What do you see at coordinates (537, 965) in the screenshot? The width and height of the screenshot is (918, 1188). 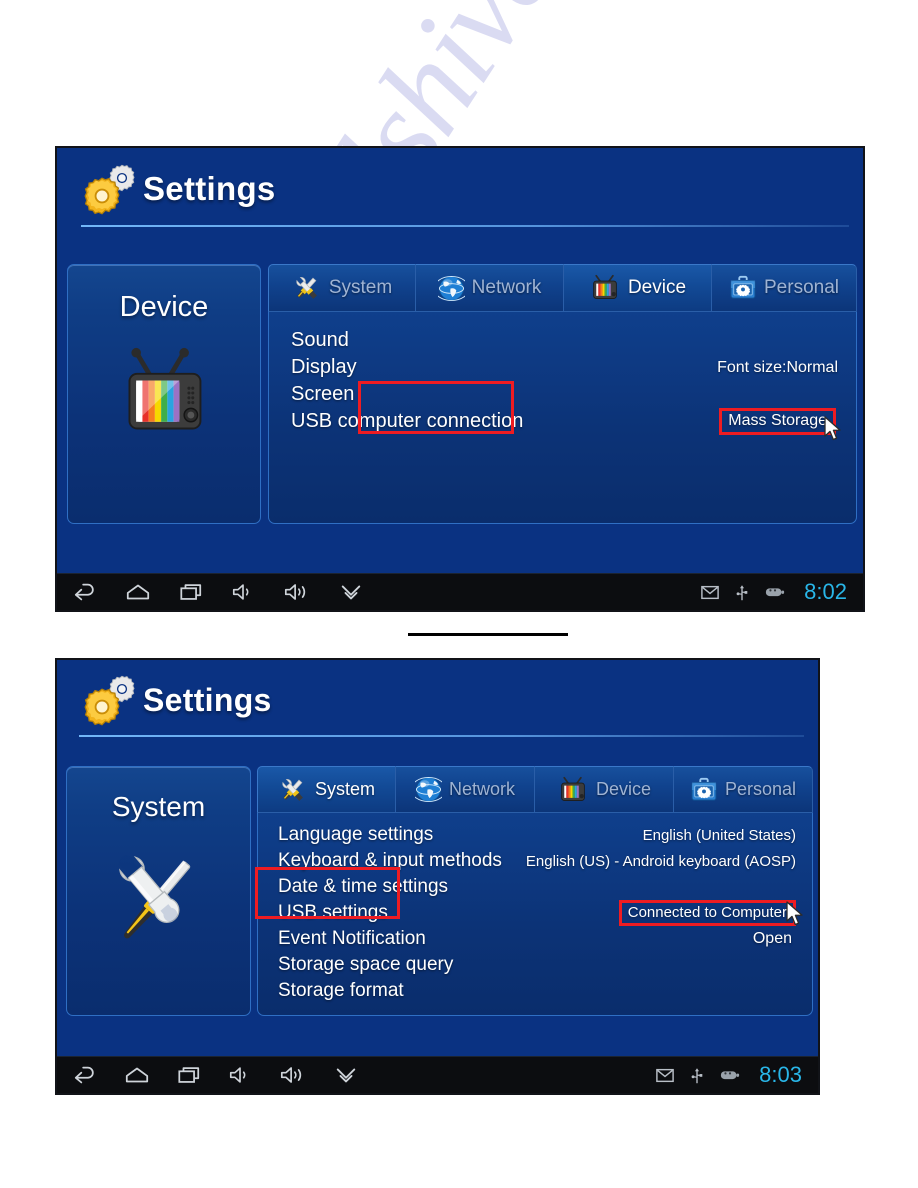 I see `setting-row-storage-space-query: Storage space query` at bounding box center [537, 965].